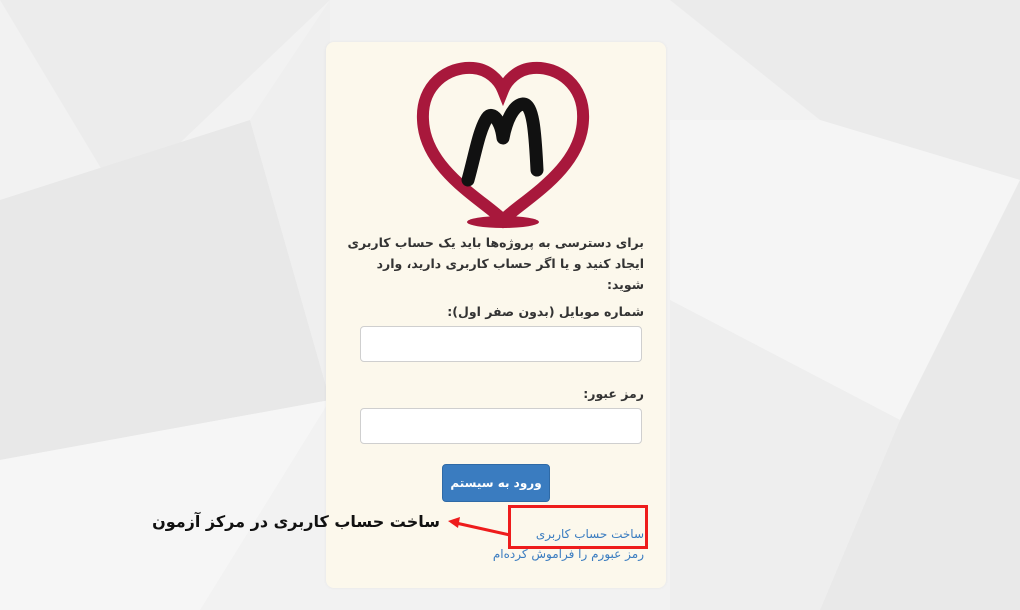  What do you see at coordinates (496, 483) in the screenshot?
I see `login-button: ورود به سیستم` at bounding box center [496, 483].